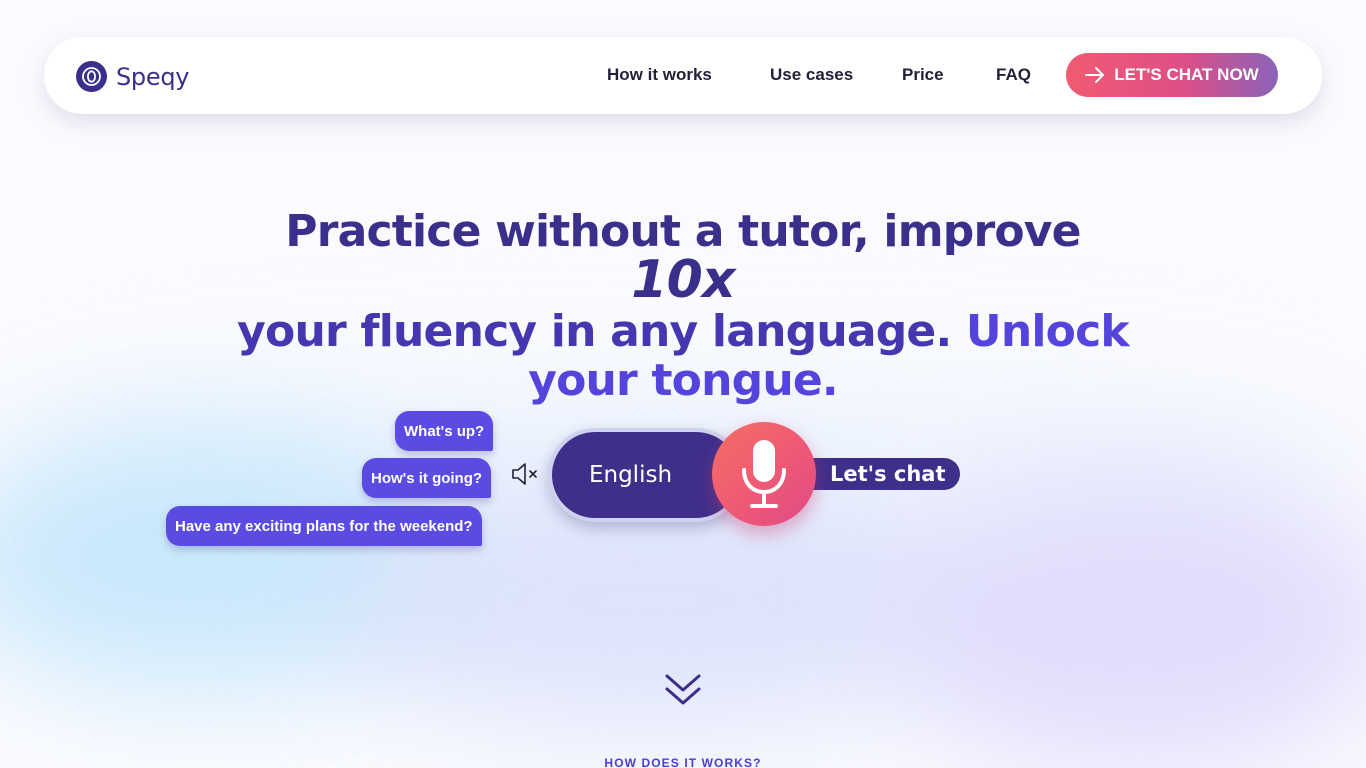  I want to click on language-label: English, so click(630, 475).